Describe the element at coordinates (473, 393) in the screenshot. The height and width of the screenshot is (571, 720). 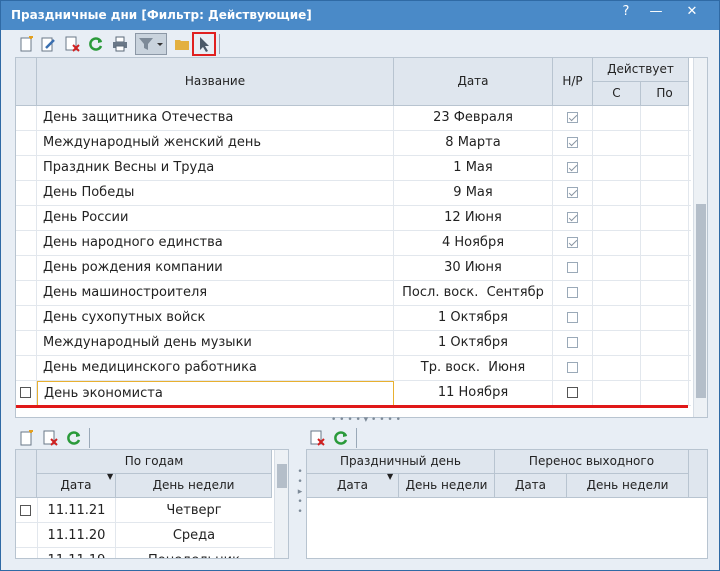
I see `holiday-date: 11 Ноября` at that location.